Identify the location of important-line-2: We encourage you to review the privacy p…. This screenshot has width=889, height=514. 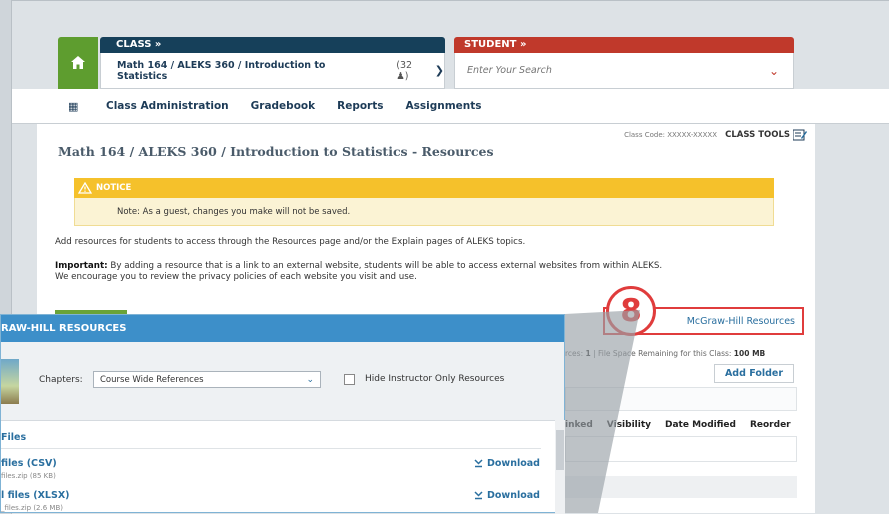
(236, 277).